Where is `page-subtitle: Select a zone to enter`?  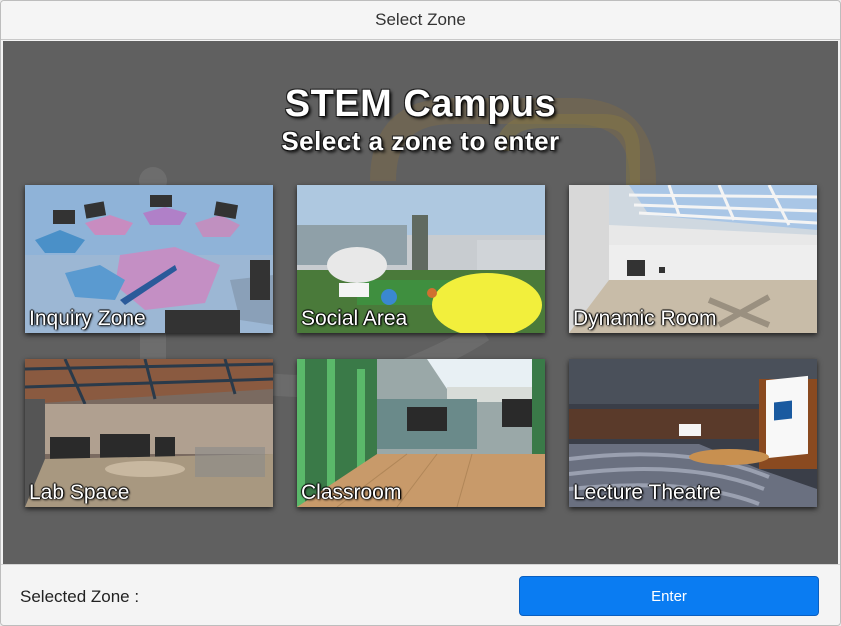
page-subtitle: Select a zone to enter is located at coordinates (420, 141).